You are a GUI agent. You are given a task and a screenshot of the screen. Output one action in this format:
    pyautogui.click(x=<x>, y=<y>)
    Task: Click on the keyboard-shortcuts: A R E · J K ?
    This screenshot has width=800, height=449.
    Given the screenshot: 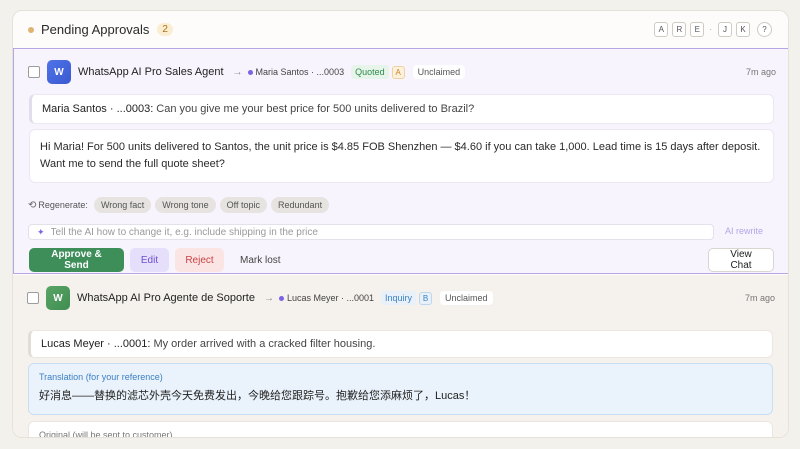 What is the action you would take?
    pyautogui.click(x=711, y=29)
    